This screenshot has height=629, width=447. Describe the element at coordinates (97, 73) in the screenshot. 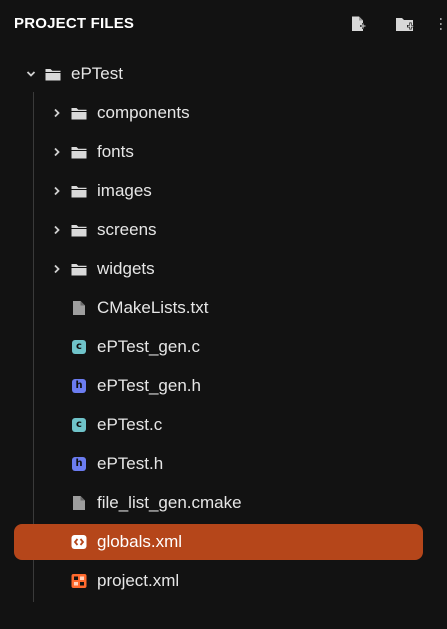

I see `tree-item-label: ePTest` at that location.